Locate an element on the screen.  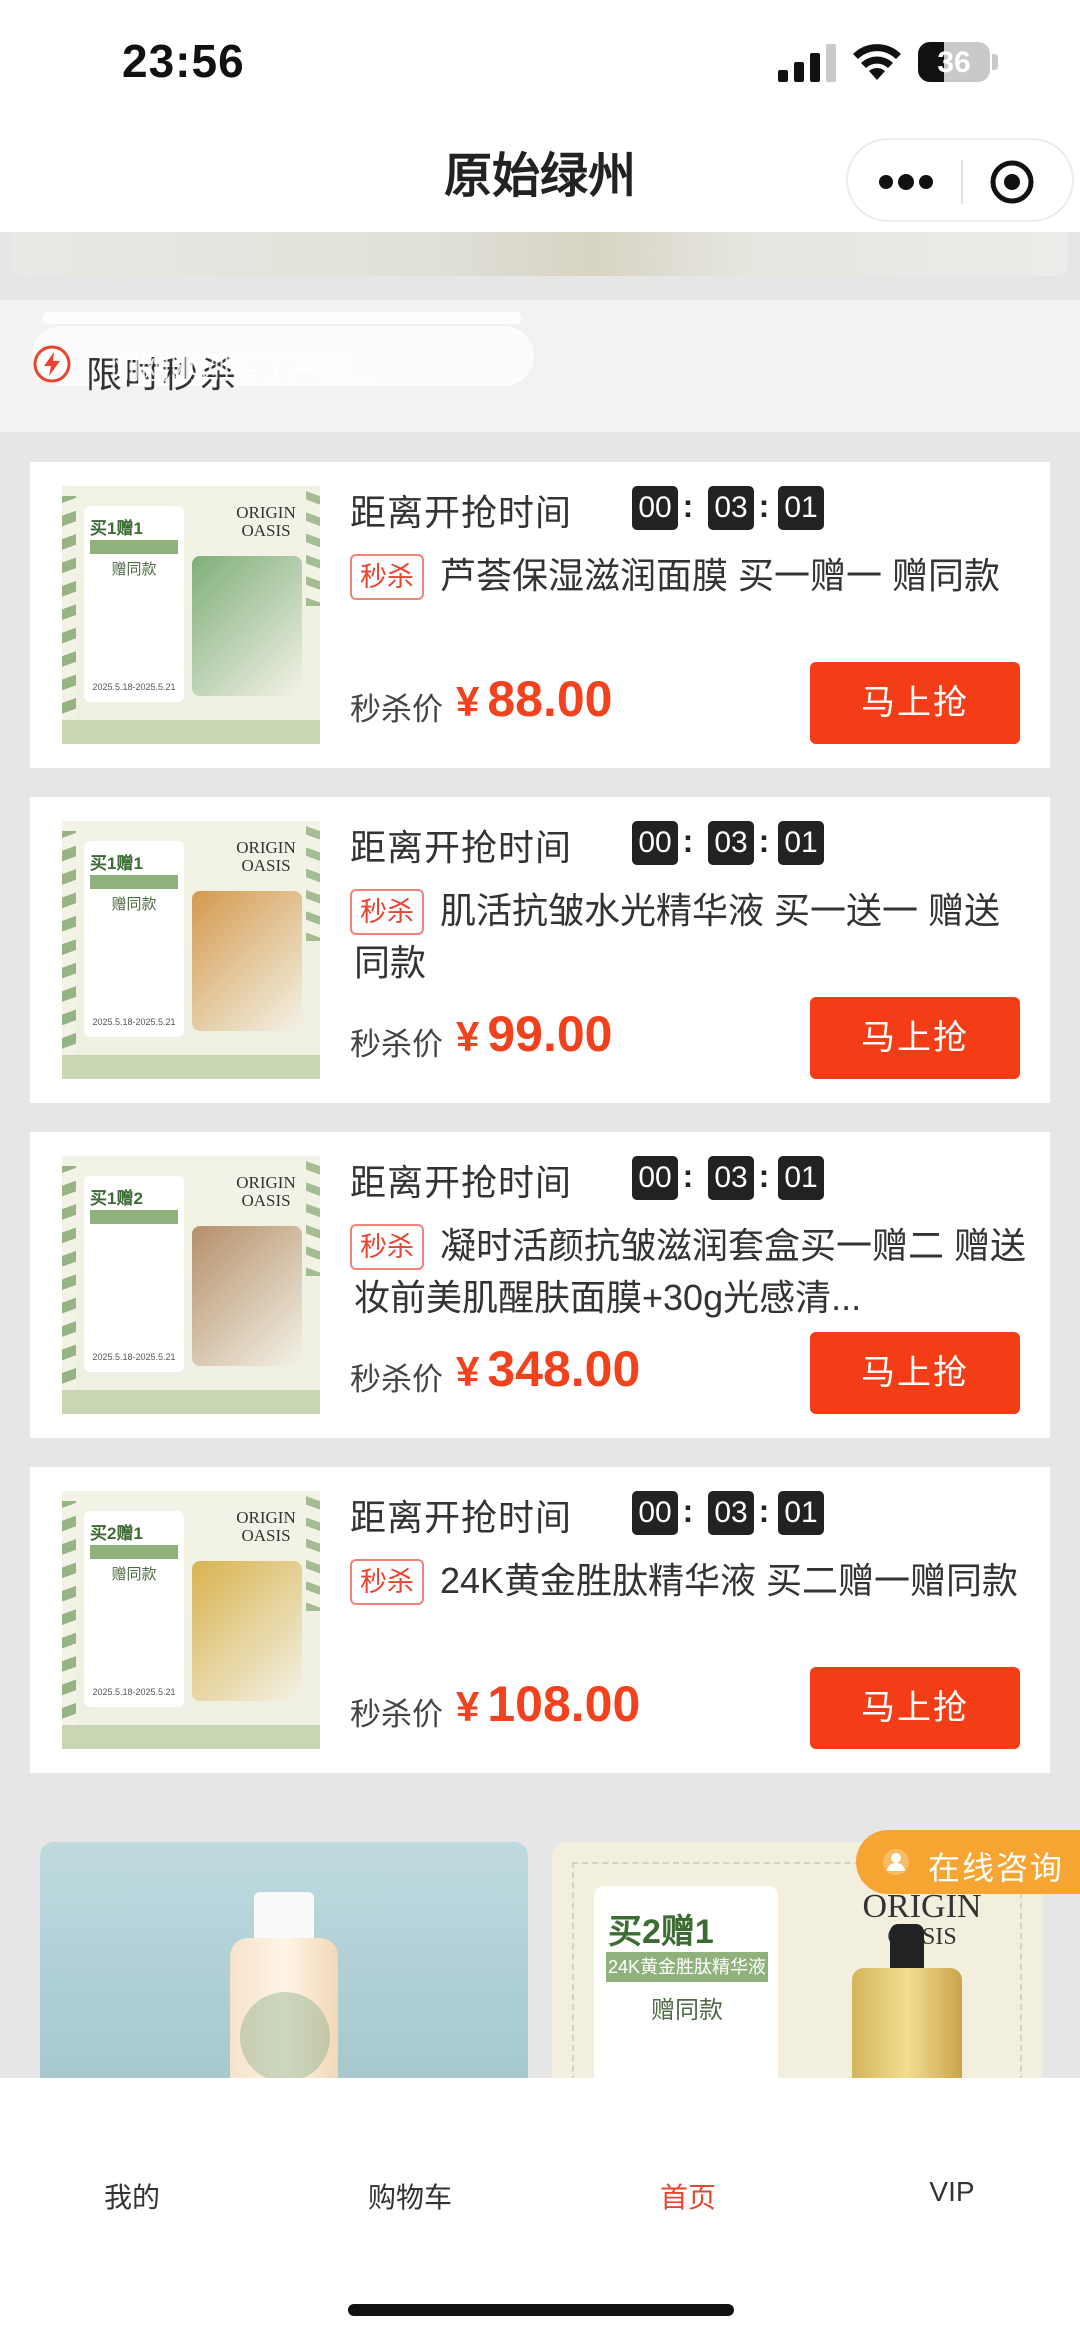
tab-bar: 我的 购物车 首页 VIP is located at coordinates (540, 2207).